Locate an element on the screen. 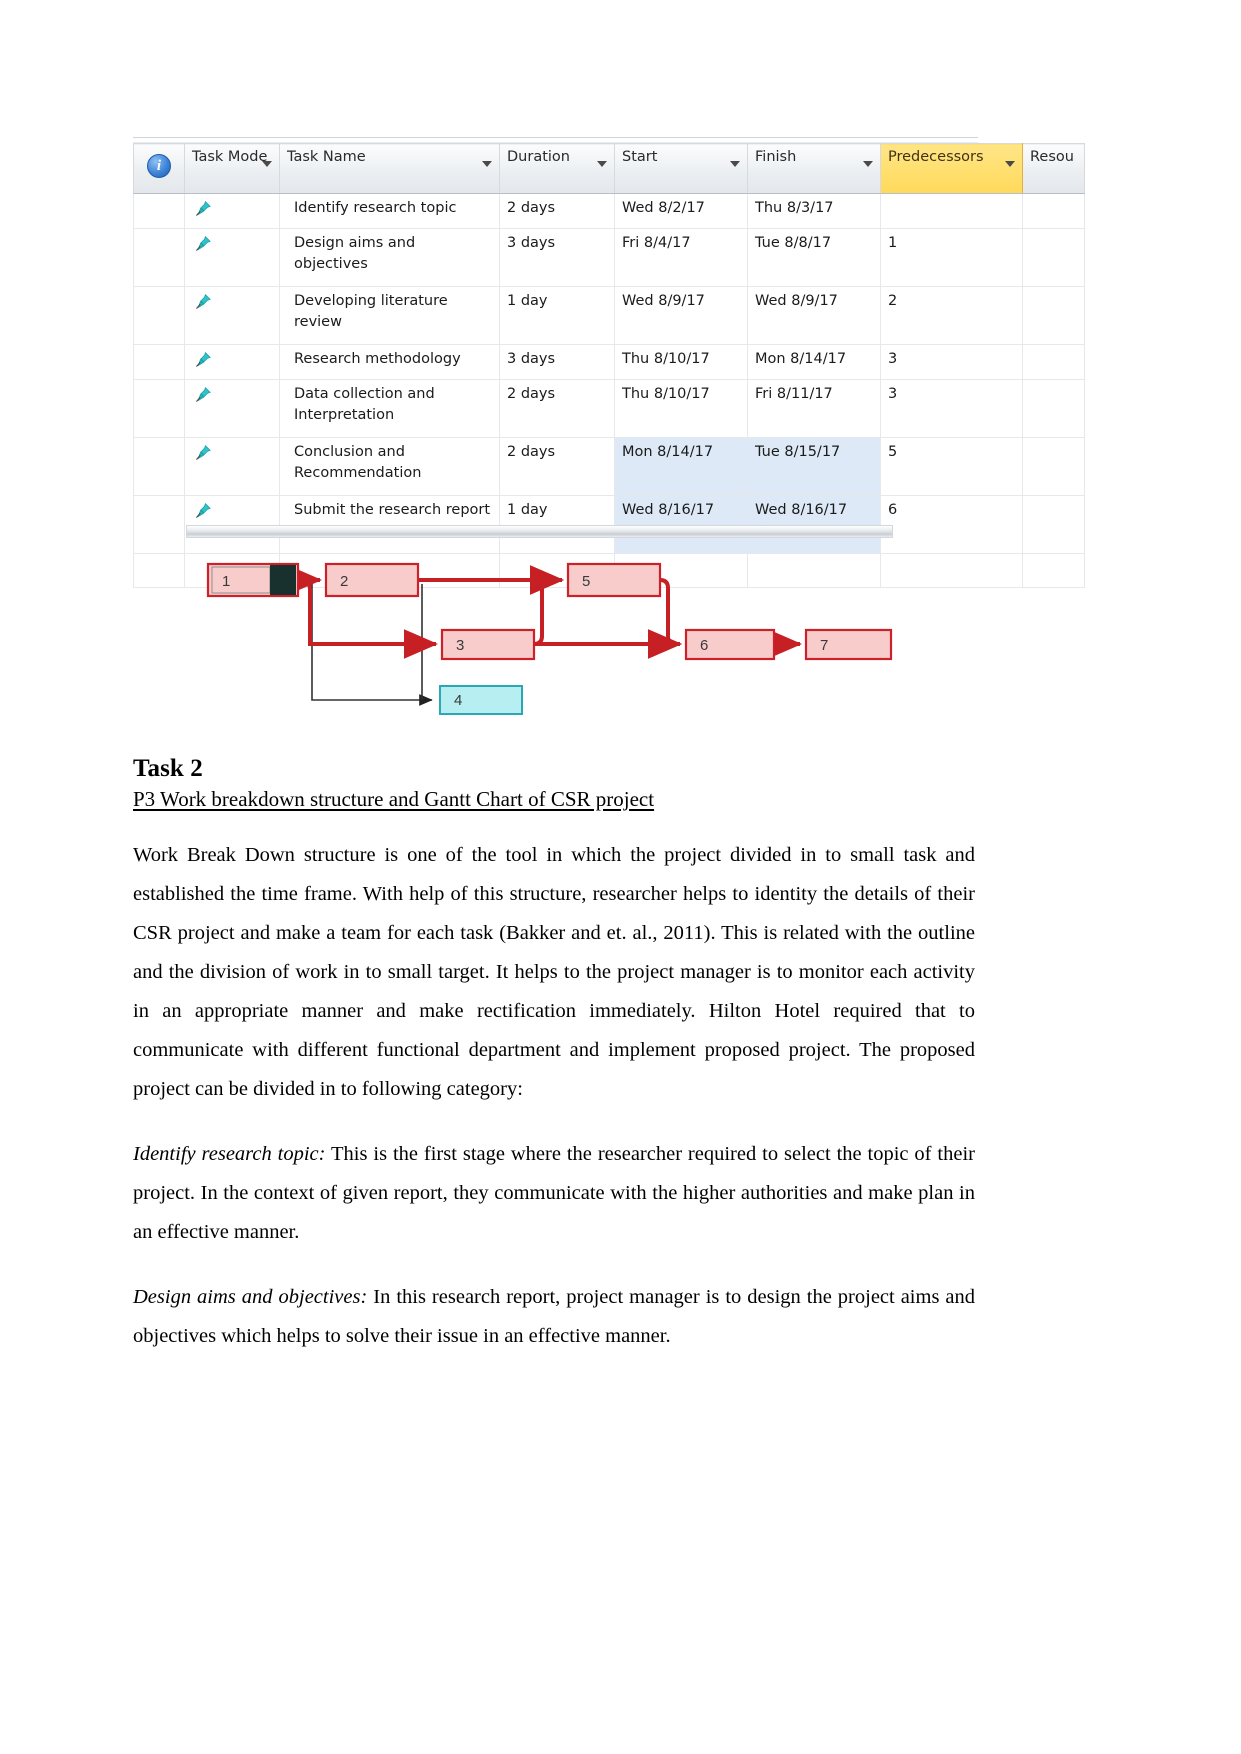 Image resolution: width=1241 pixels, height=1754 pixels. column-header-duration: Duration is located at coordinates (557, 168).